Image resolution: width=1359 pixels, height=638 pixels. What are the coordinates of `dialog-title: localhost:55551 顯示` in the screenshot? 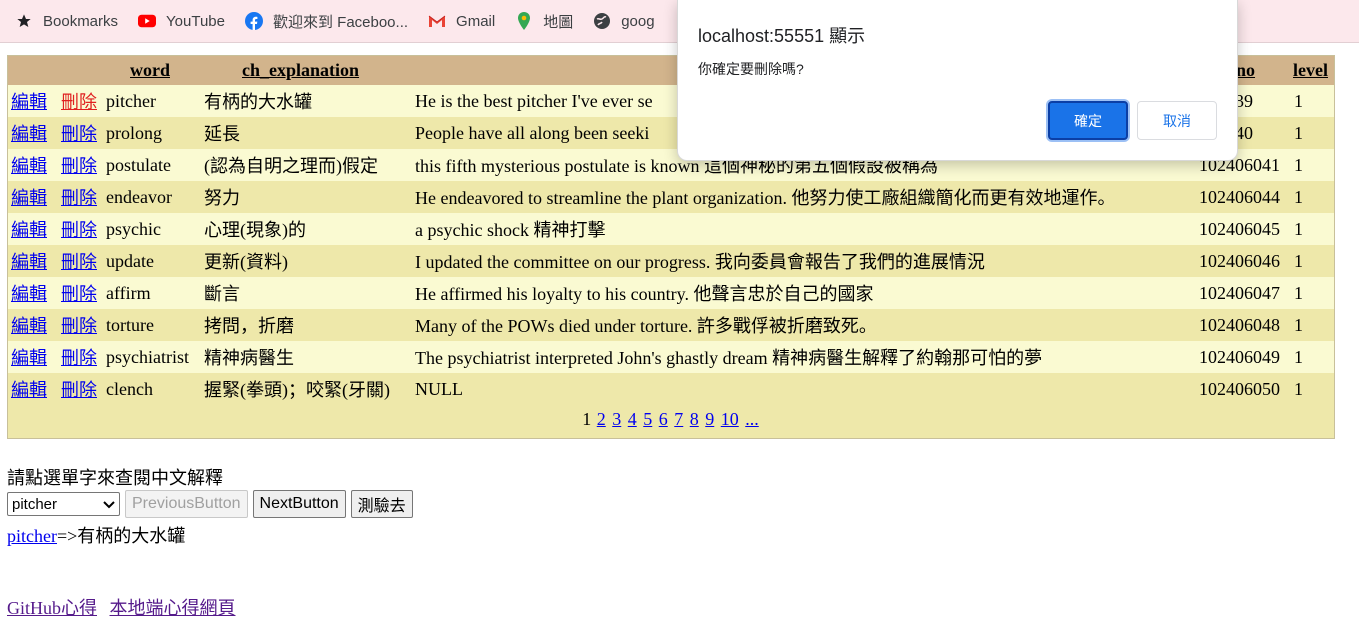 It's located at (782, 36).